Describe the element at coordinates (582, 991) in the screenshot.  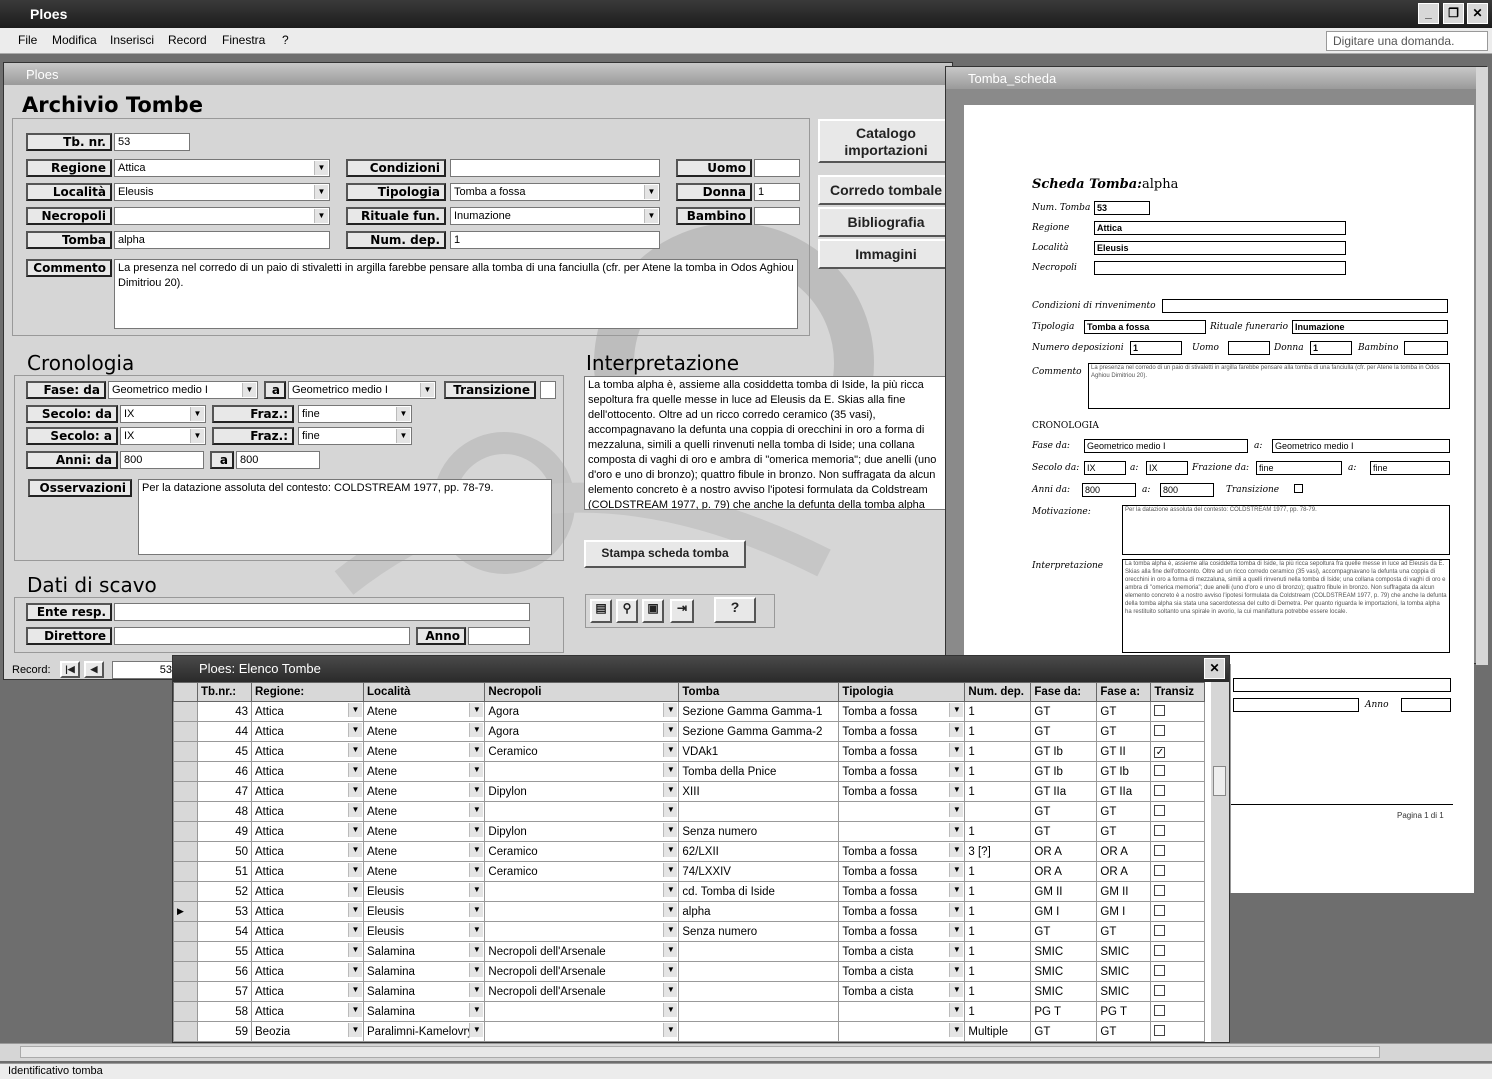
I see `cell-necropoli: Necropoli dell'Arsenale ▼` at that location.